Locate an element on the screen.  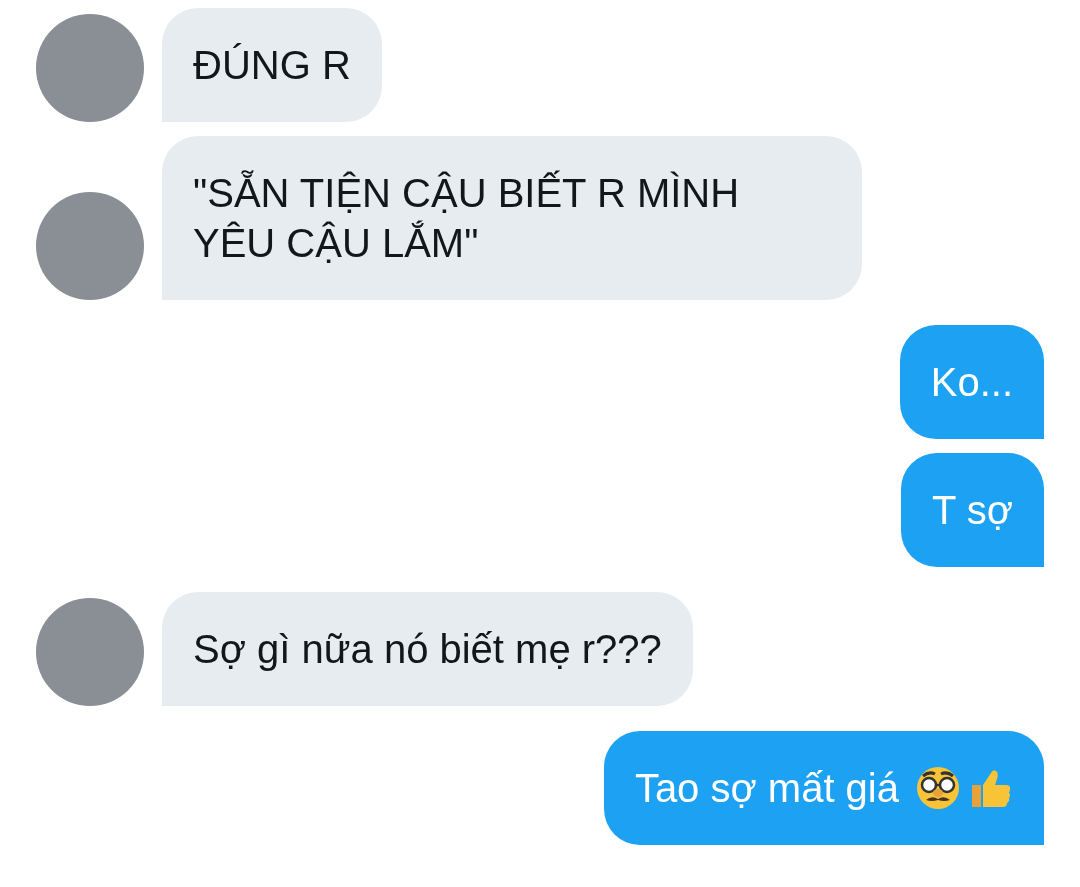
incoming-message: Sợ gì nữa nó biết mẹ r??? is located at coordinates (427, 649).